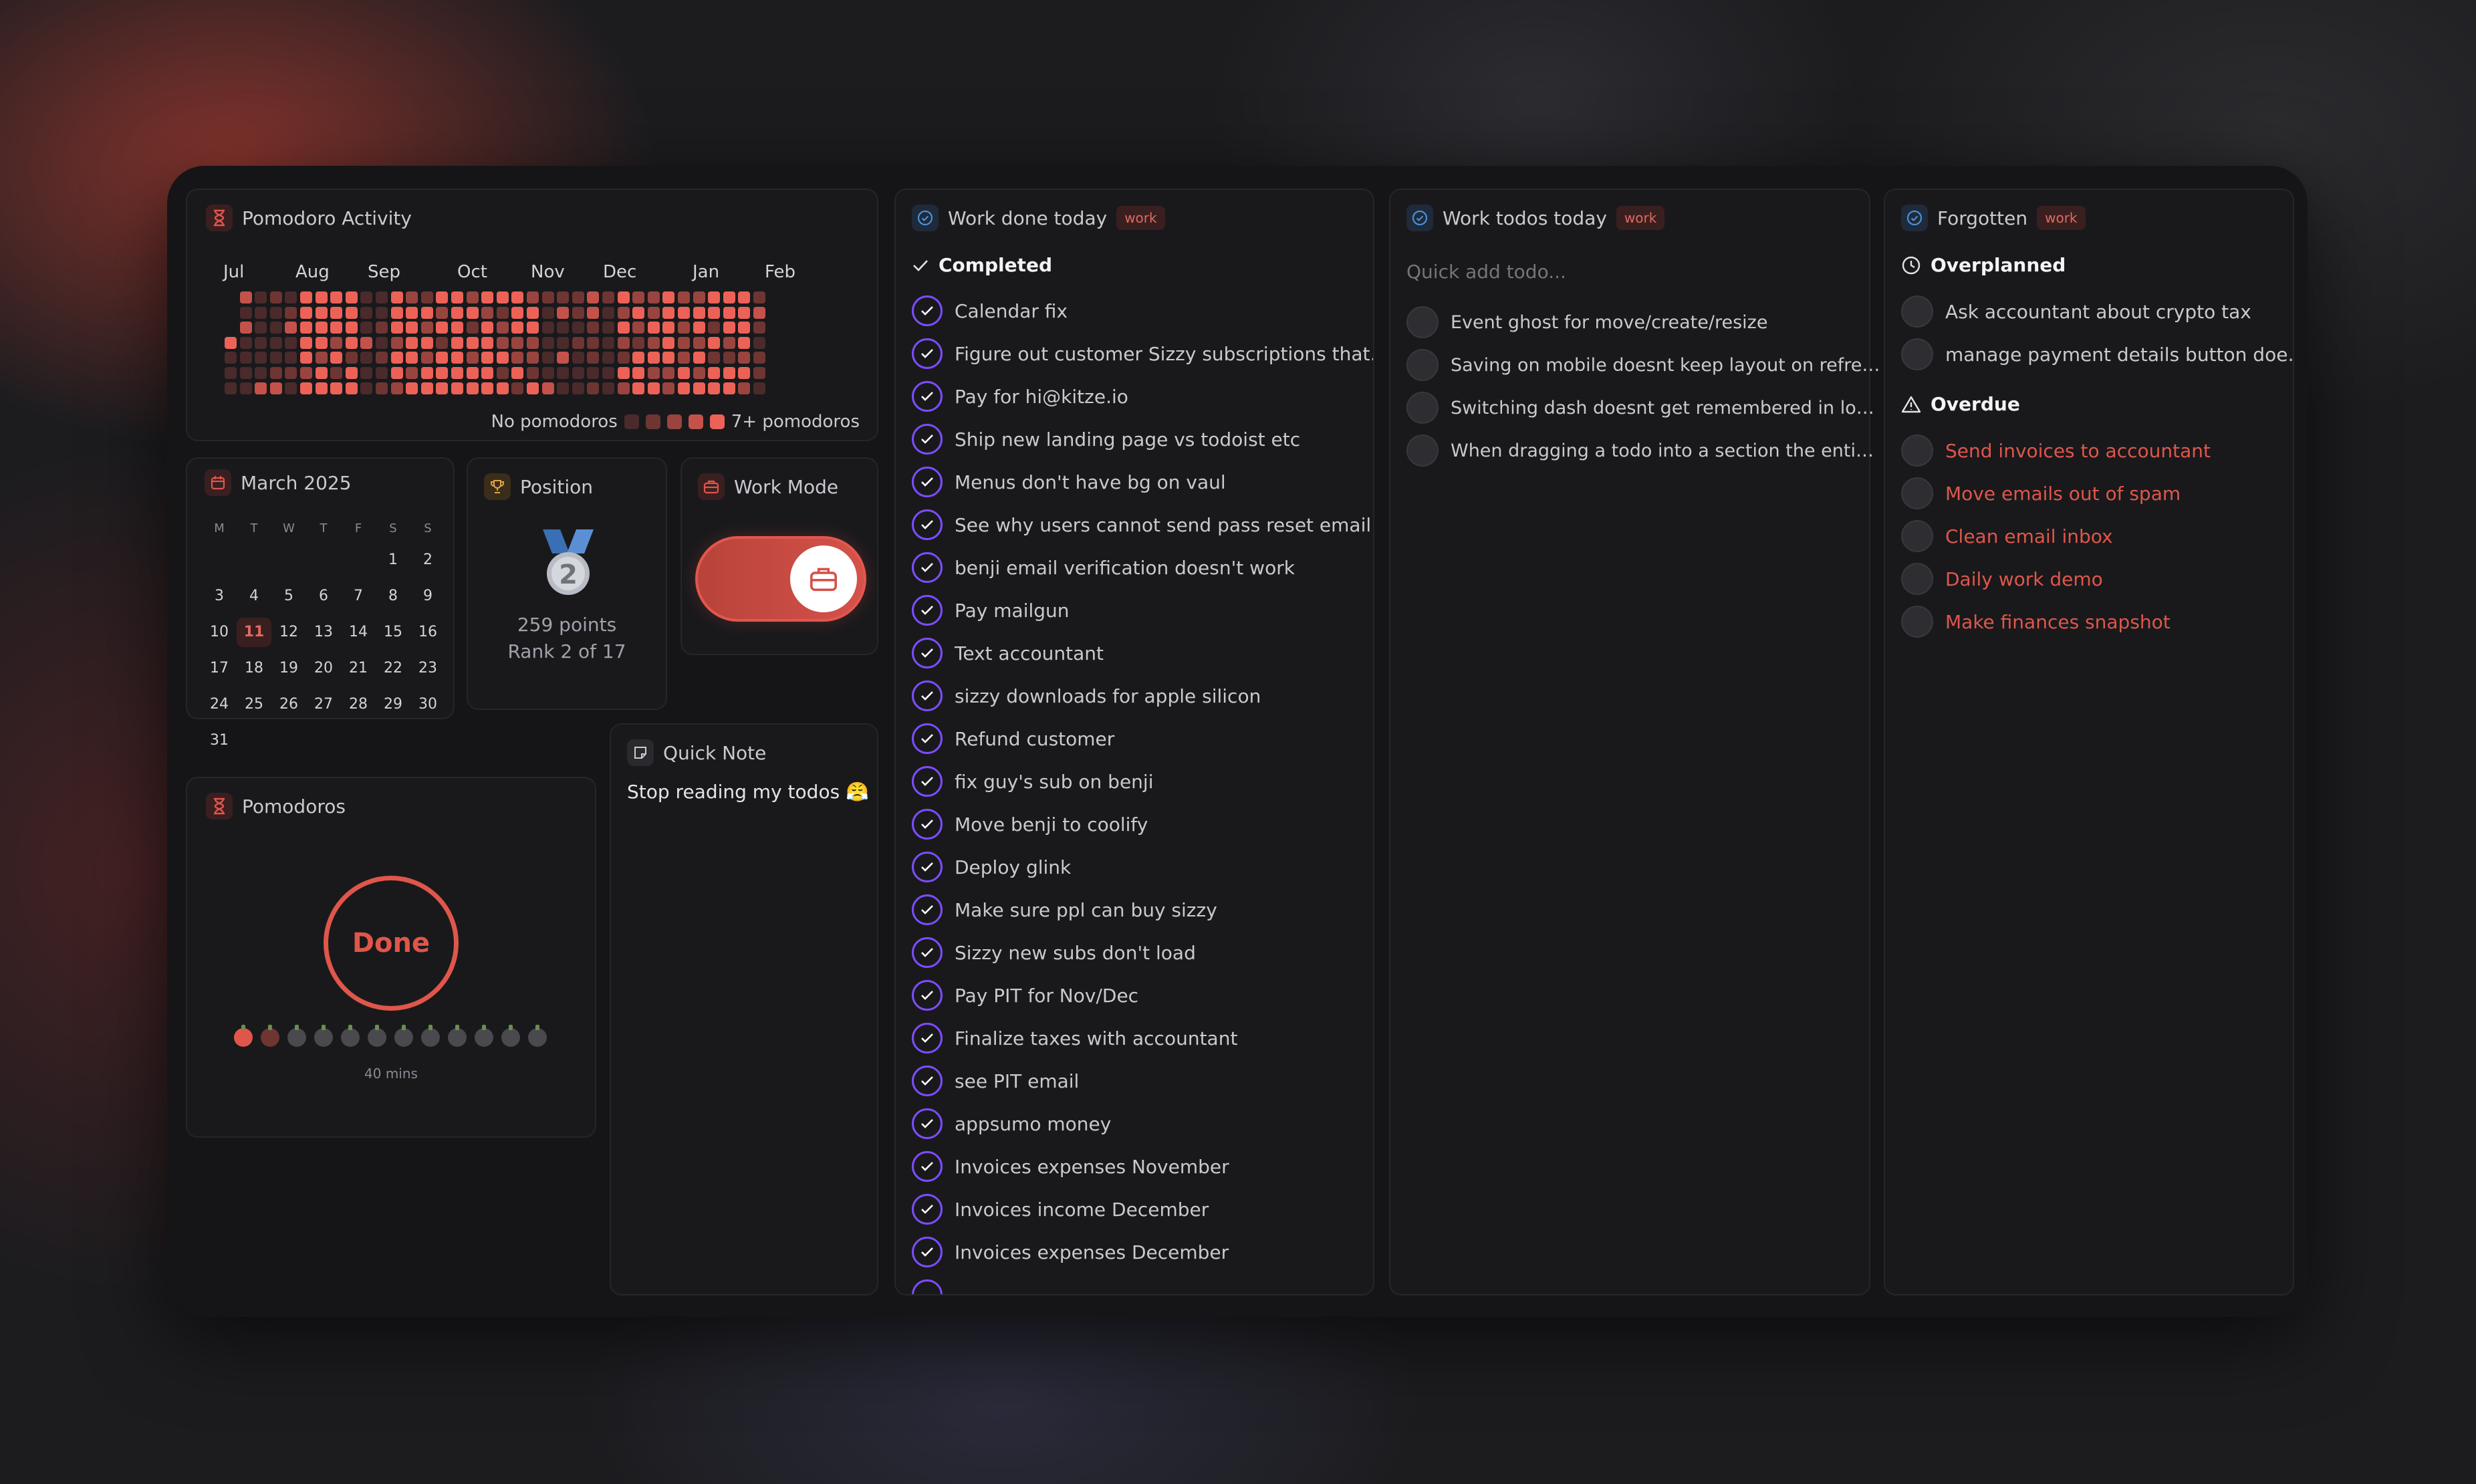 The image size is (2476, 1484). What do you see at coordinates (427, 668) in the screenshot?
I see `calendar-day: 23` at bounding box center [427, 668].